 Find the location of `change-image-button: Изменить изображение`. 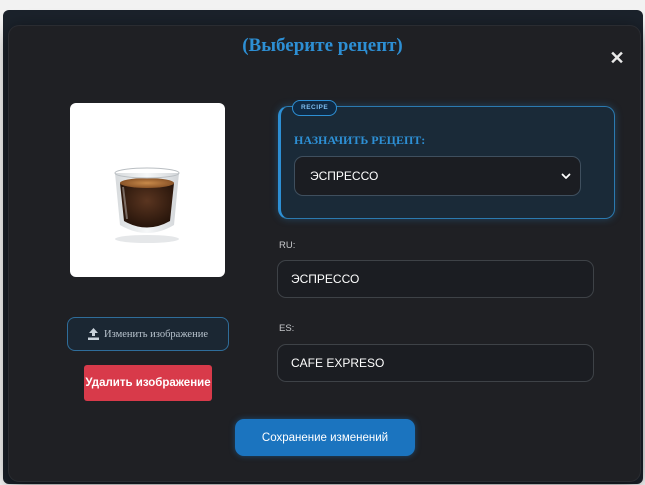

change-image-button: Изменить изображение is located at coordinates (148, 334).